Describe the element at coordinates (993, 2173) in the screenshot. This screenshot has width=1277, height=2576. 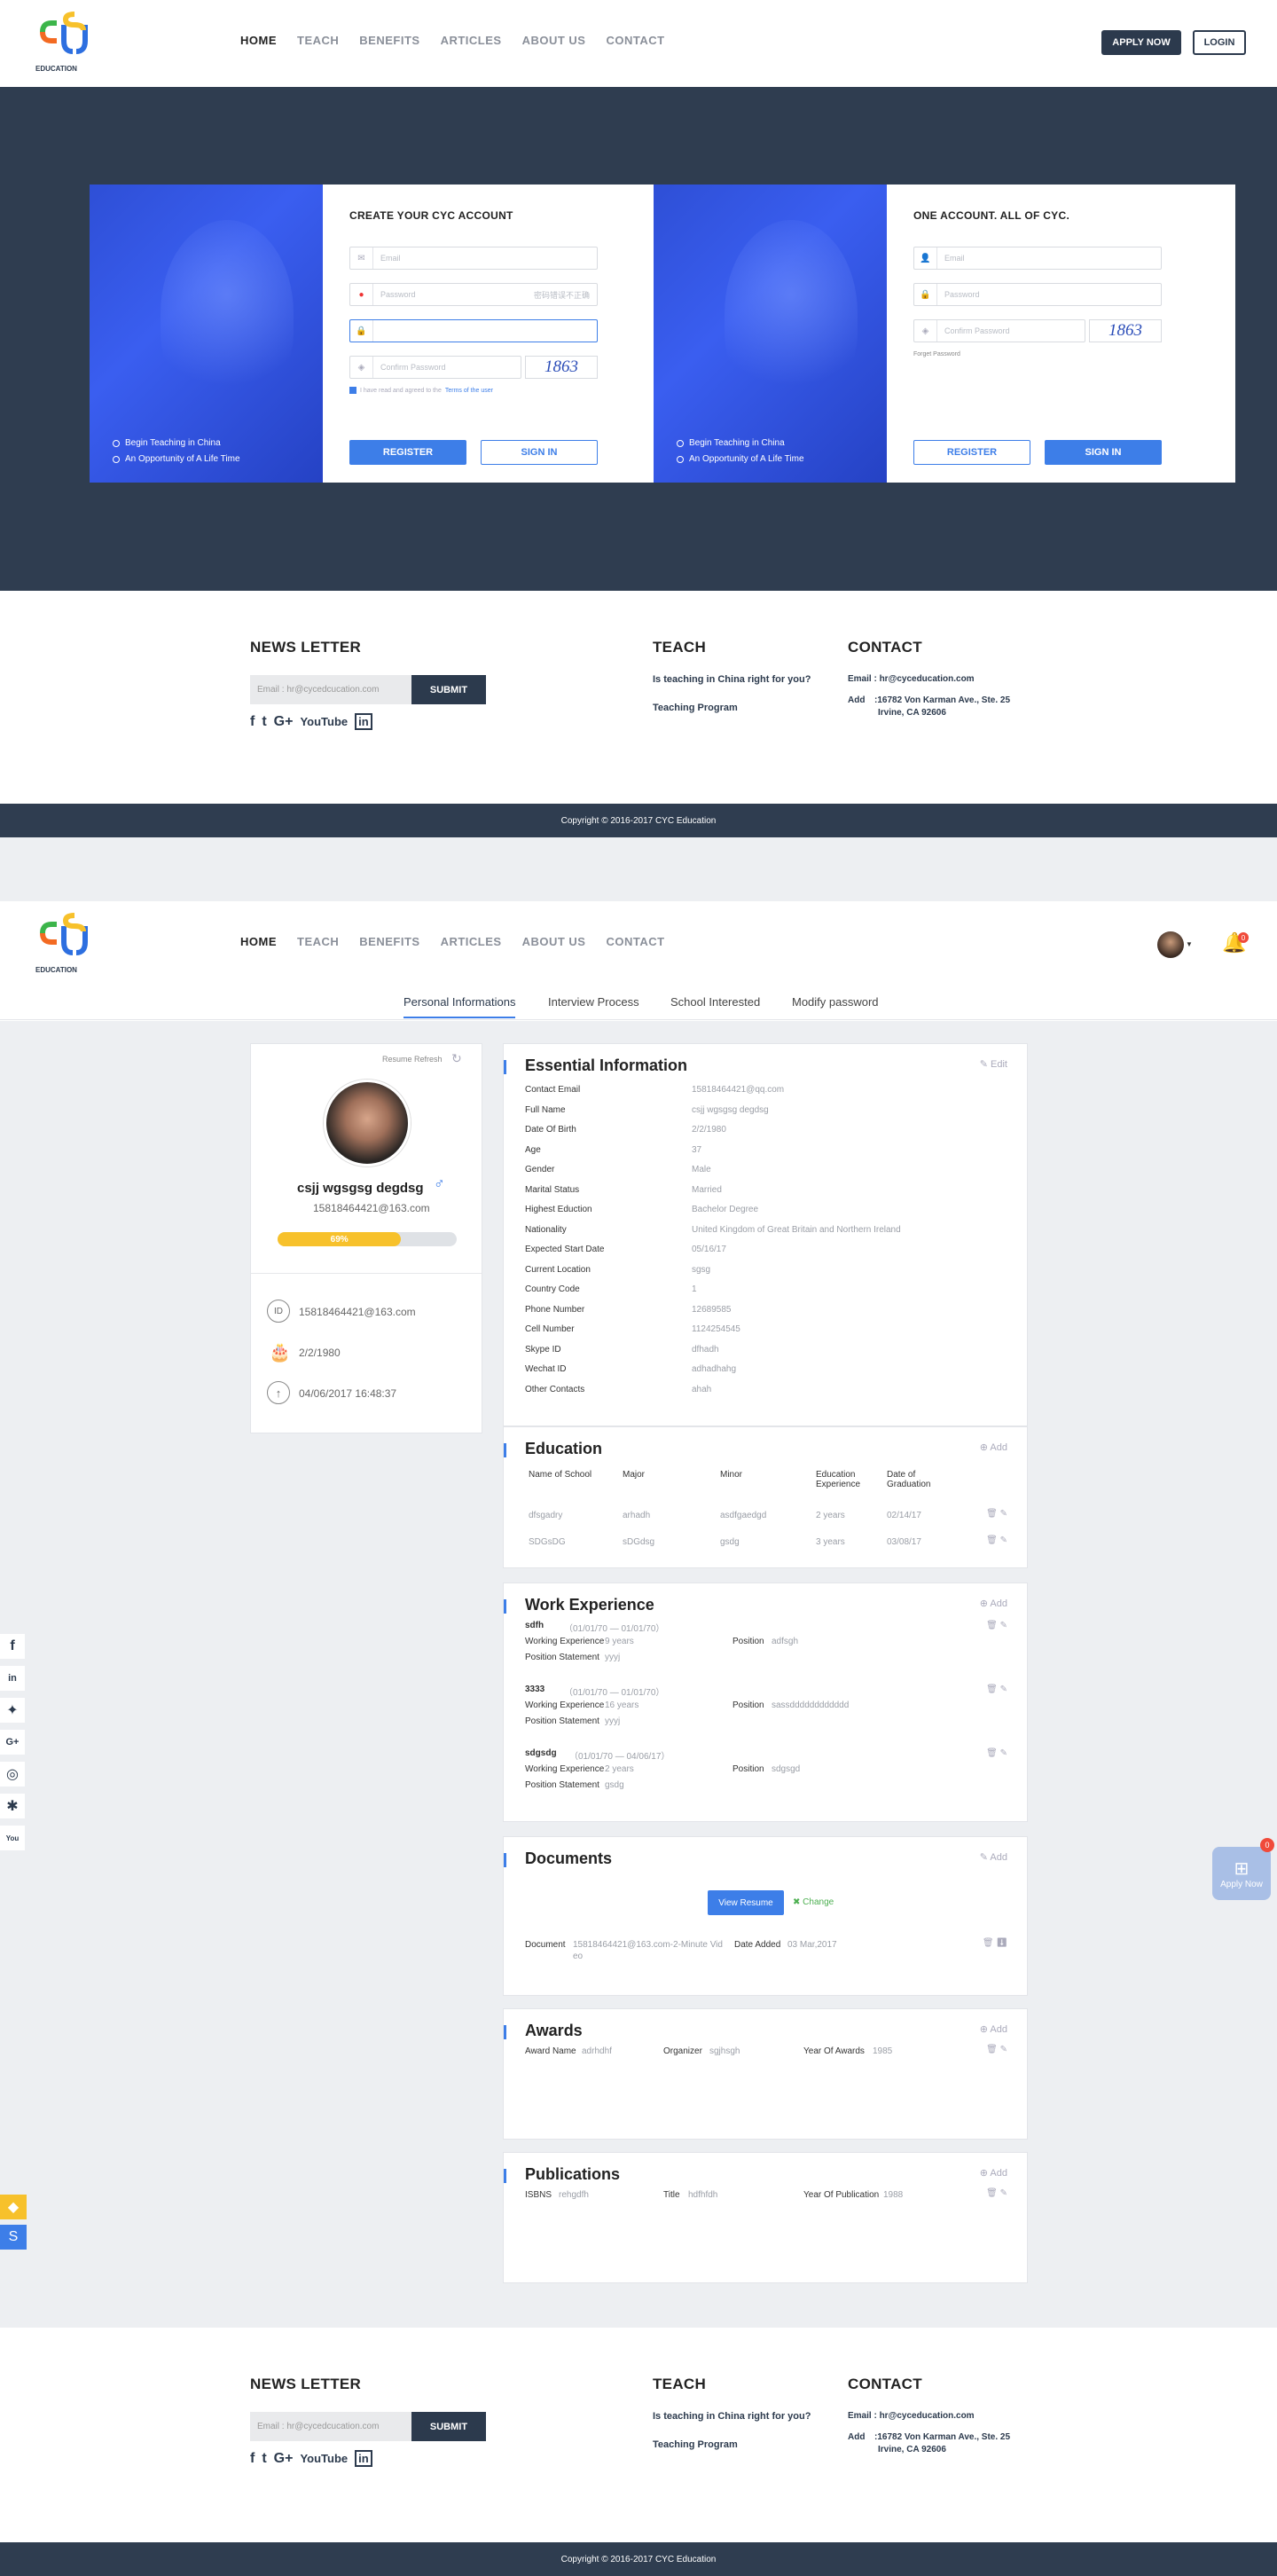
I see `add-publication-button: ⊕ Add` at that location.